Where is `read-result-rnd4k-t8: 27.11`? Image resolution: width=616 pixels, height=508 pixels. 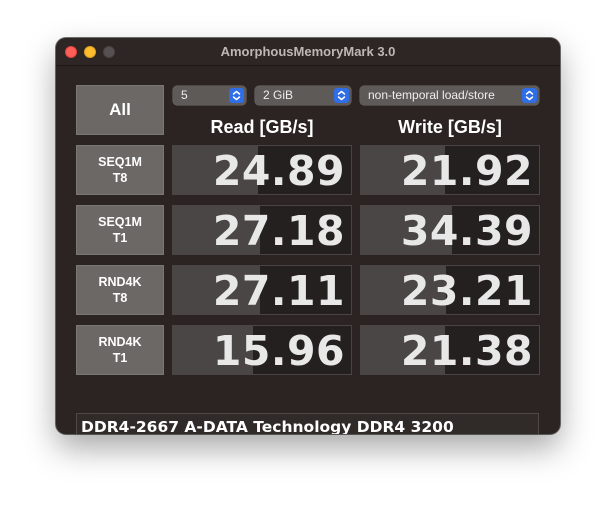 read-result-rnd4k-t8: 27.11 is located at coordinates (262, 290).